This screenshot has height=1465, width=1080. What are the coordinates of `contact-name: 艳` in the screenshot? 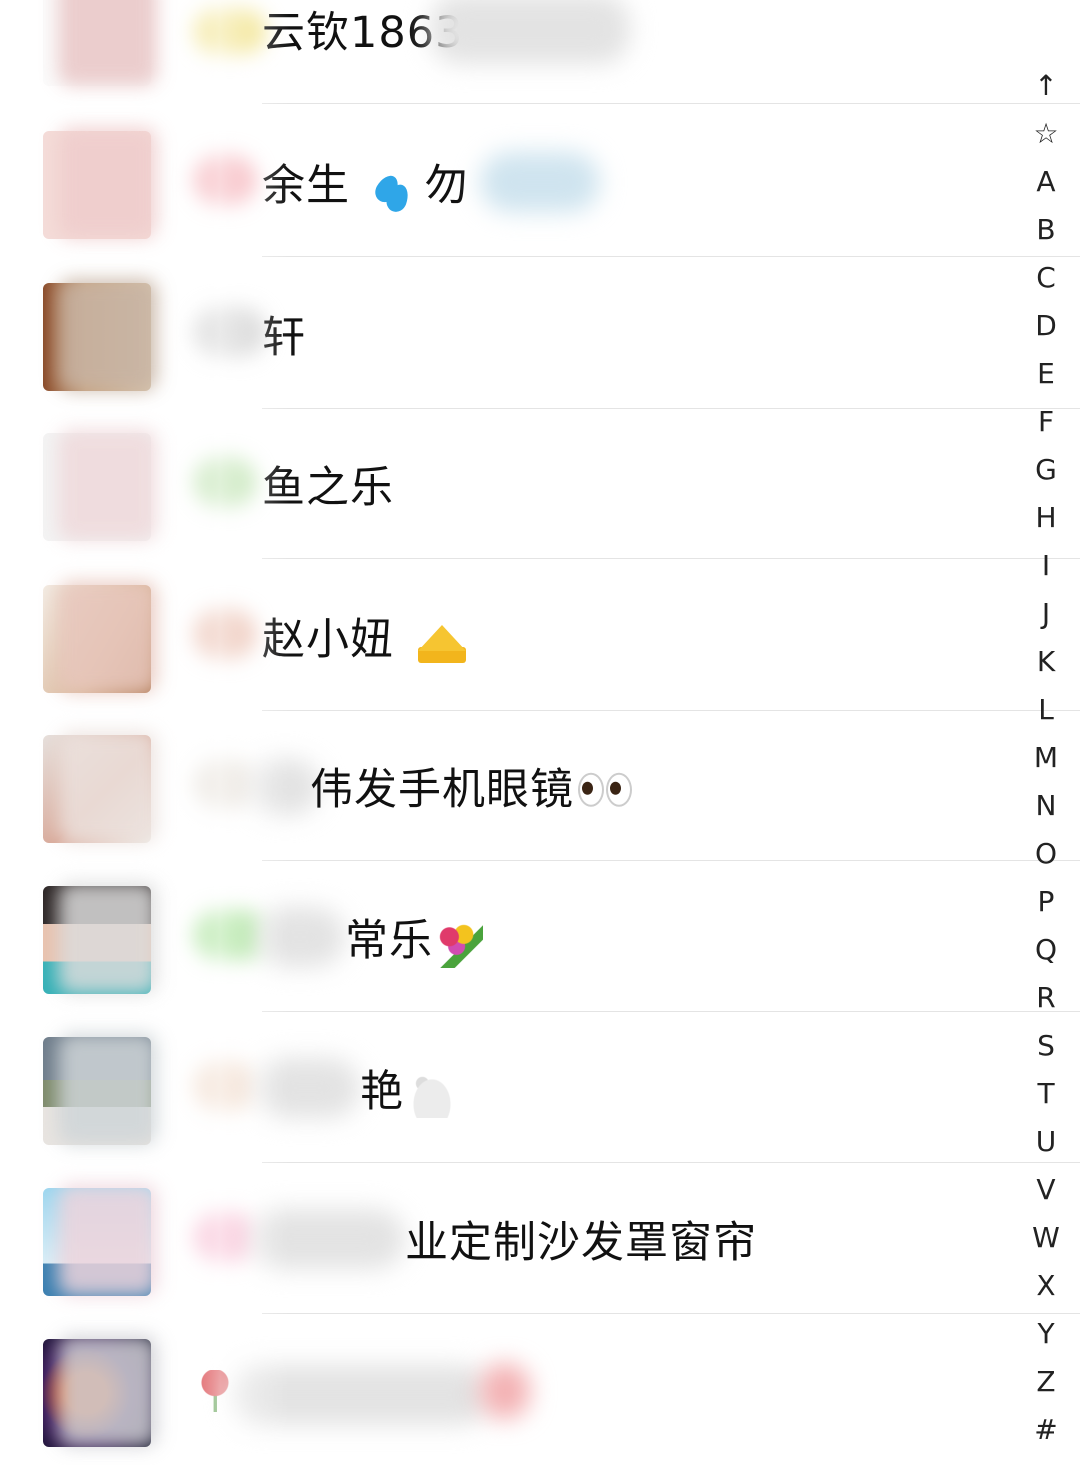 It's located at (408, 1088).